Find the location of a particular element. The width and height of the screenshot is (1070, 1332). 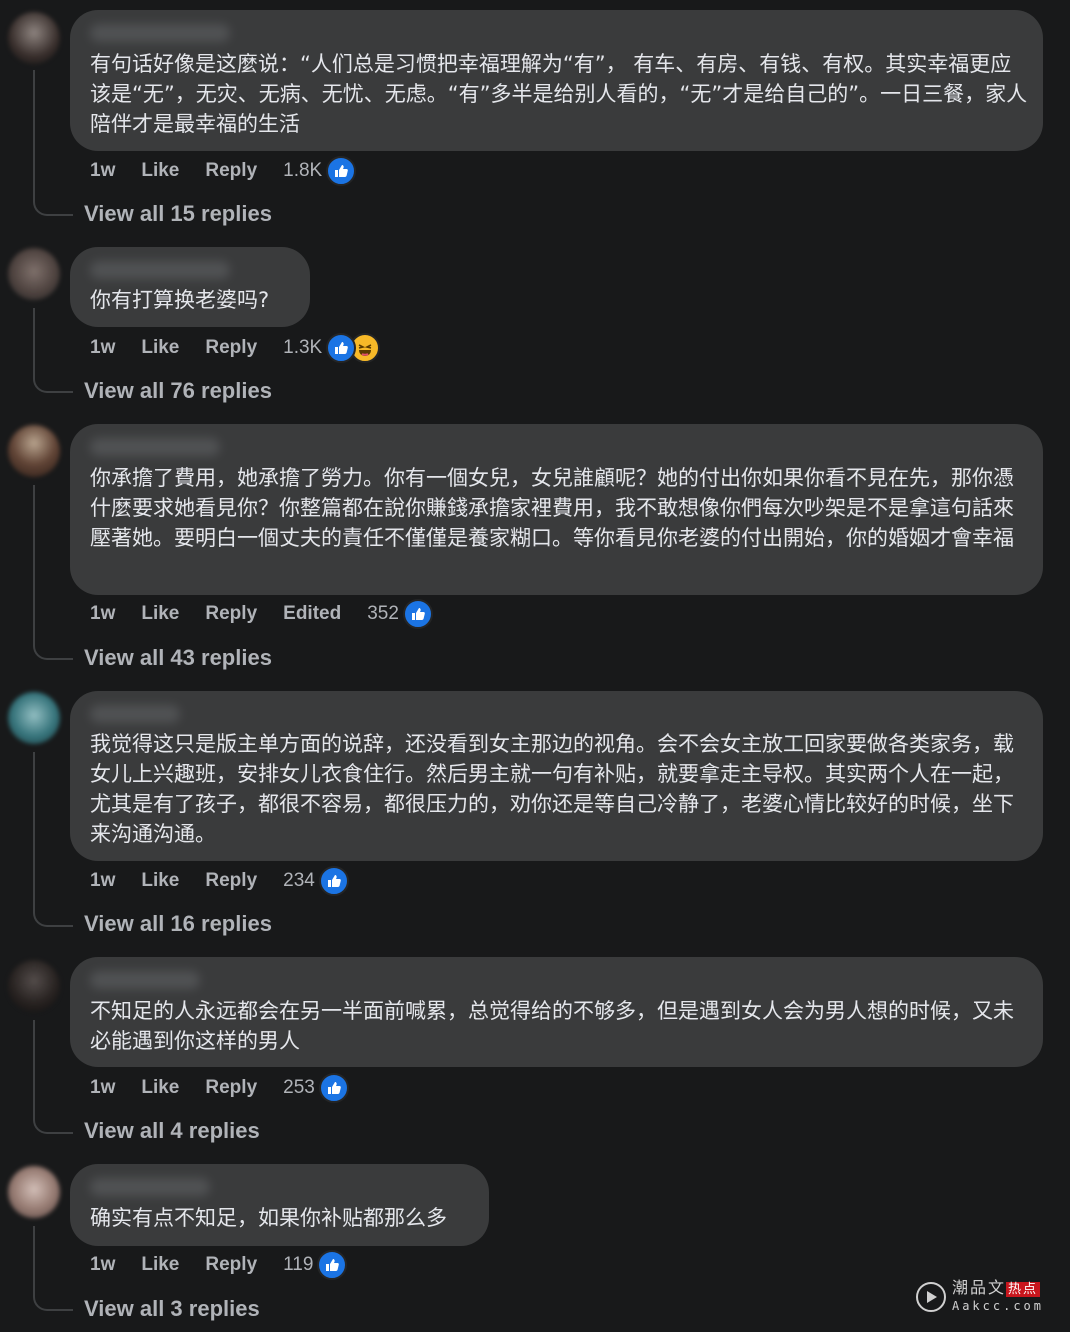

comment-actions: 1w Like Reply 253 is located at coordinates (219, 1088).